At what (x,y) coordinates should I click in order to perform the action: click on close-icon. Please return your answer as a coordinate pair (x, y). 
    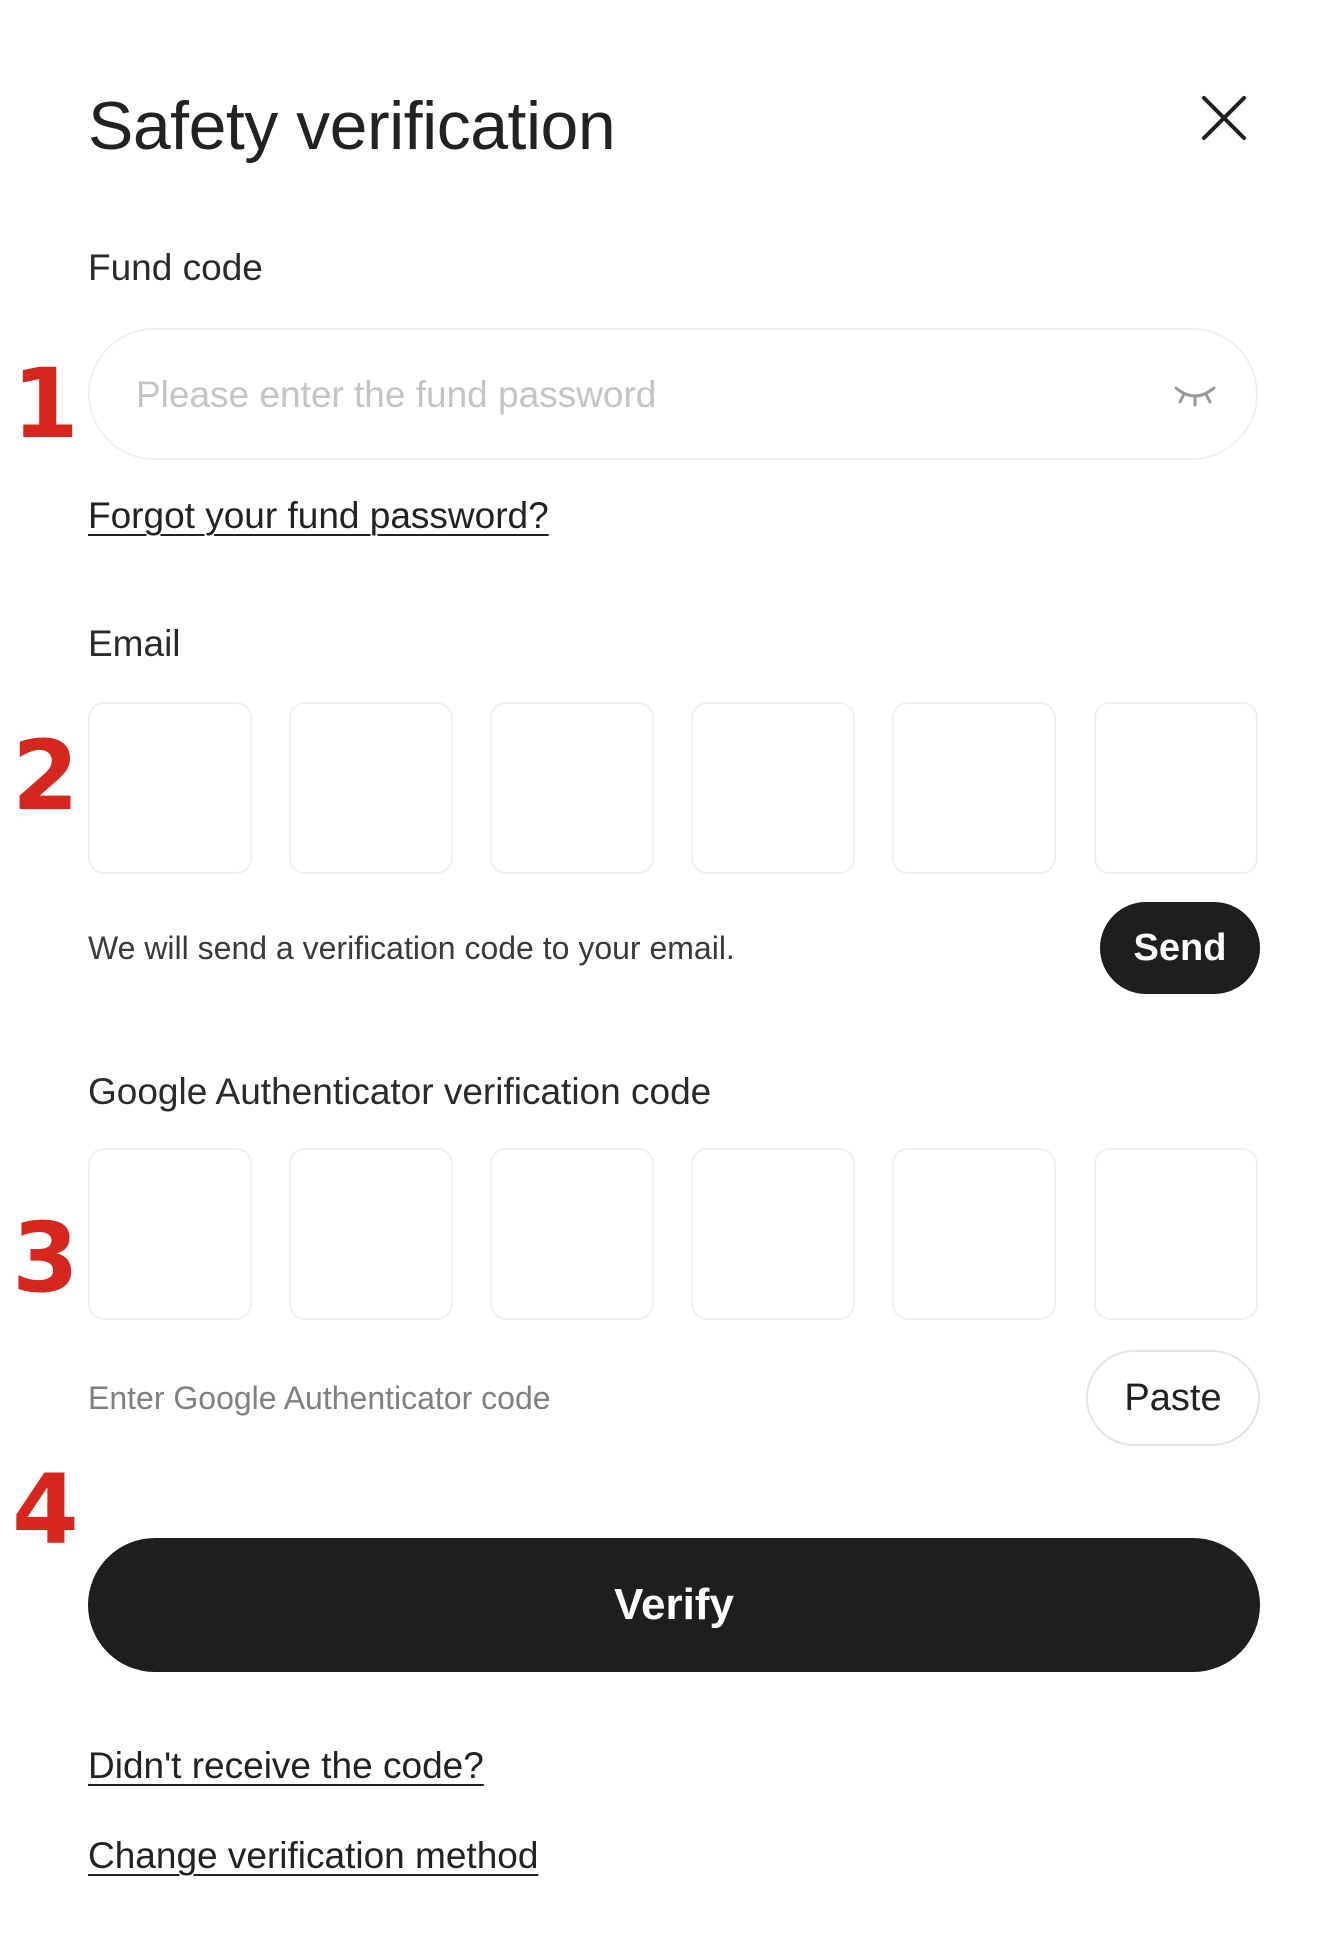
    Looking at the image, I should click on (1224, 118).